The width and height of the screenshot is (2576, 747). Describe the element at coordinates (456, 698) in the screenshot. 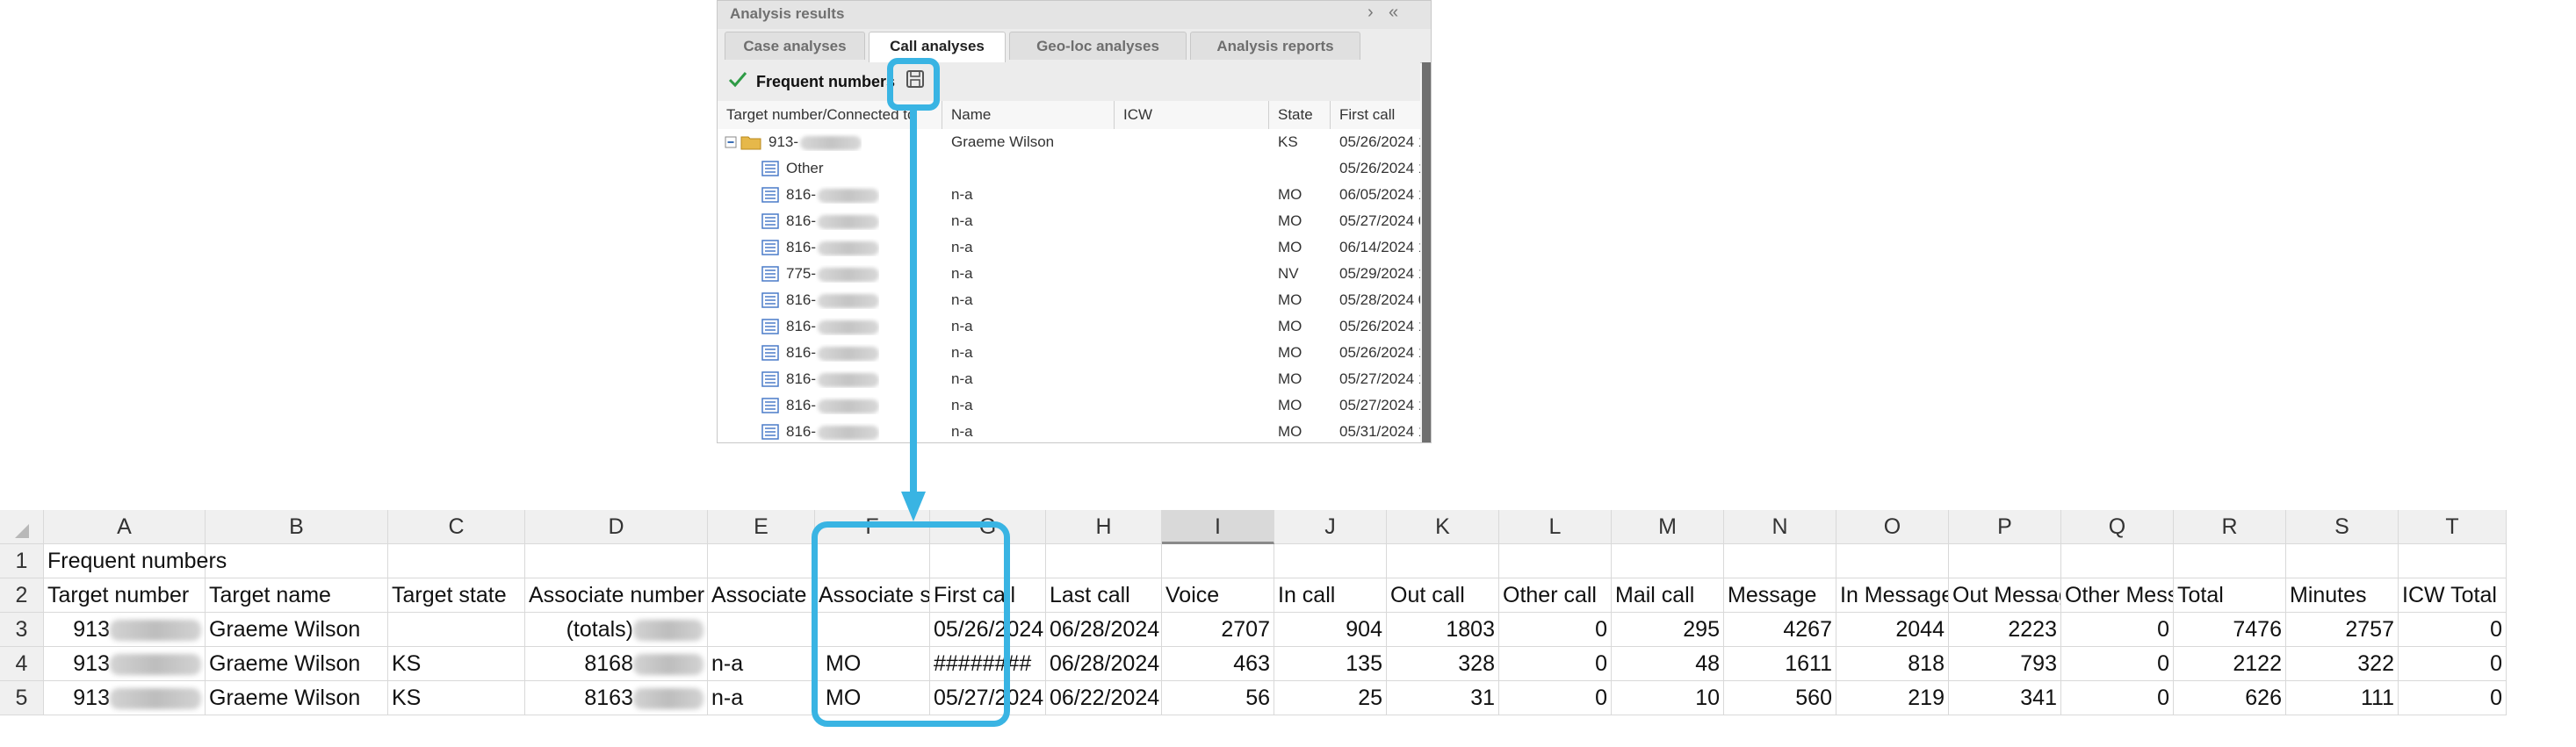

I see `cell-c5: KS` at that location.